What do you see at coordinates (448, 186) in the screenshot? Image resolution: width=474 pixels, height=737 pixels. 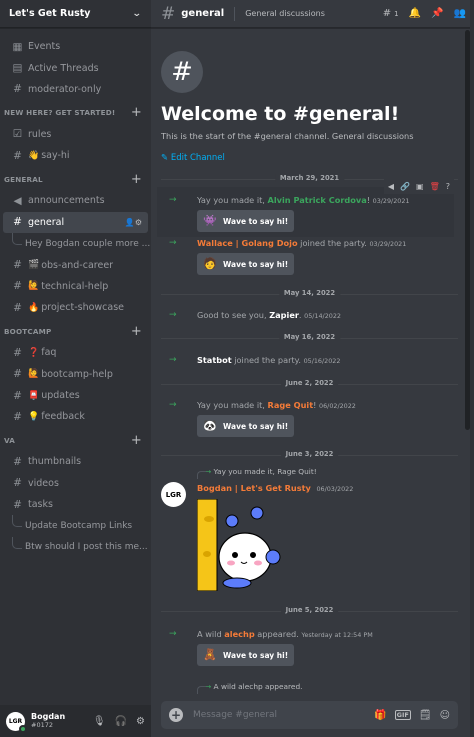 I see `more-icon: ?` at bounding box center [448, 186].